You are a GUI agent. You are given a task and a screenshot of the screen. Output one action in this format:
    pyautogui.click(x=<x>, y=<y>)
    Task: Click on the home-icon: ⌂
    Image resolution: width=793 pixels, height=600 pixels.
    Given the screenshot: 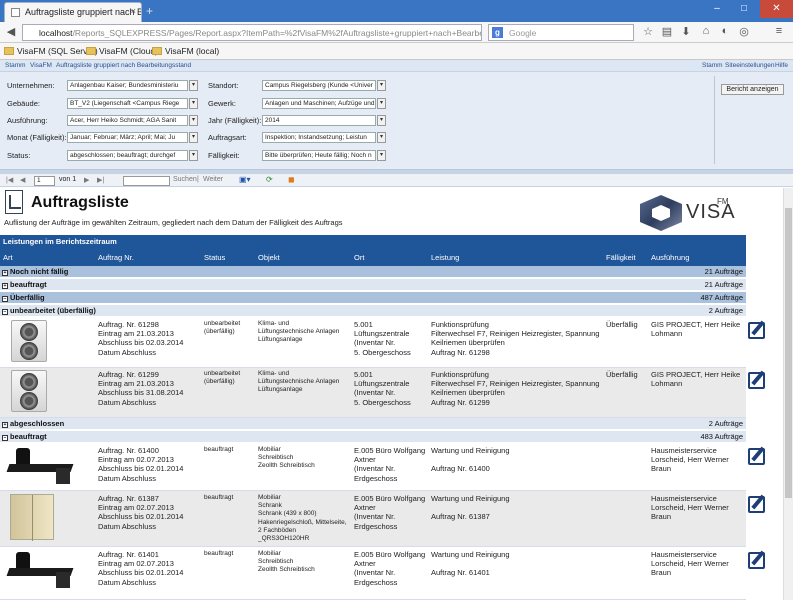 What is the action you would take?
    pyautogui.click(x=706, y=32)
    